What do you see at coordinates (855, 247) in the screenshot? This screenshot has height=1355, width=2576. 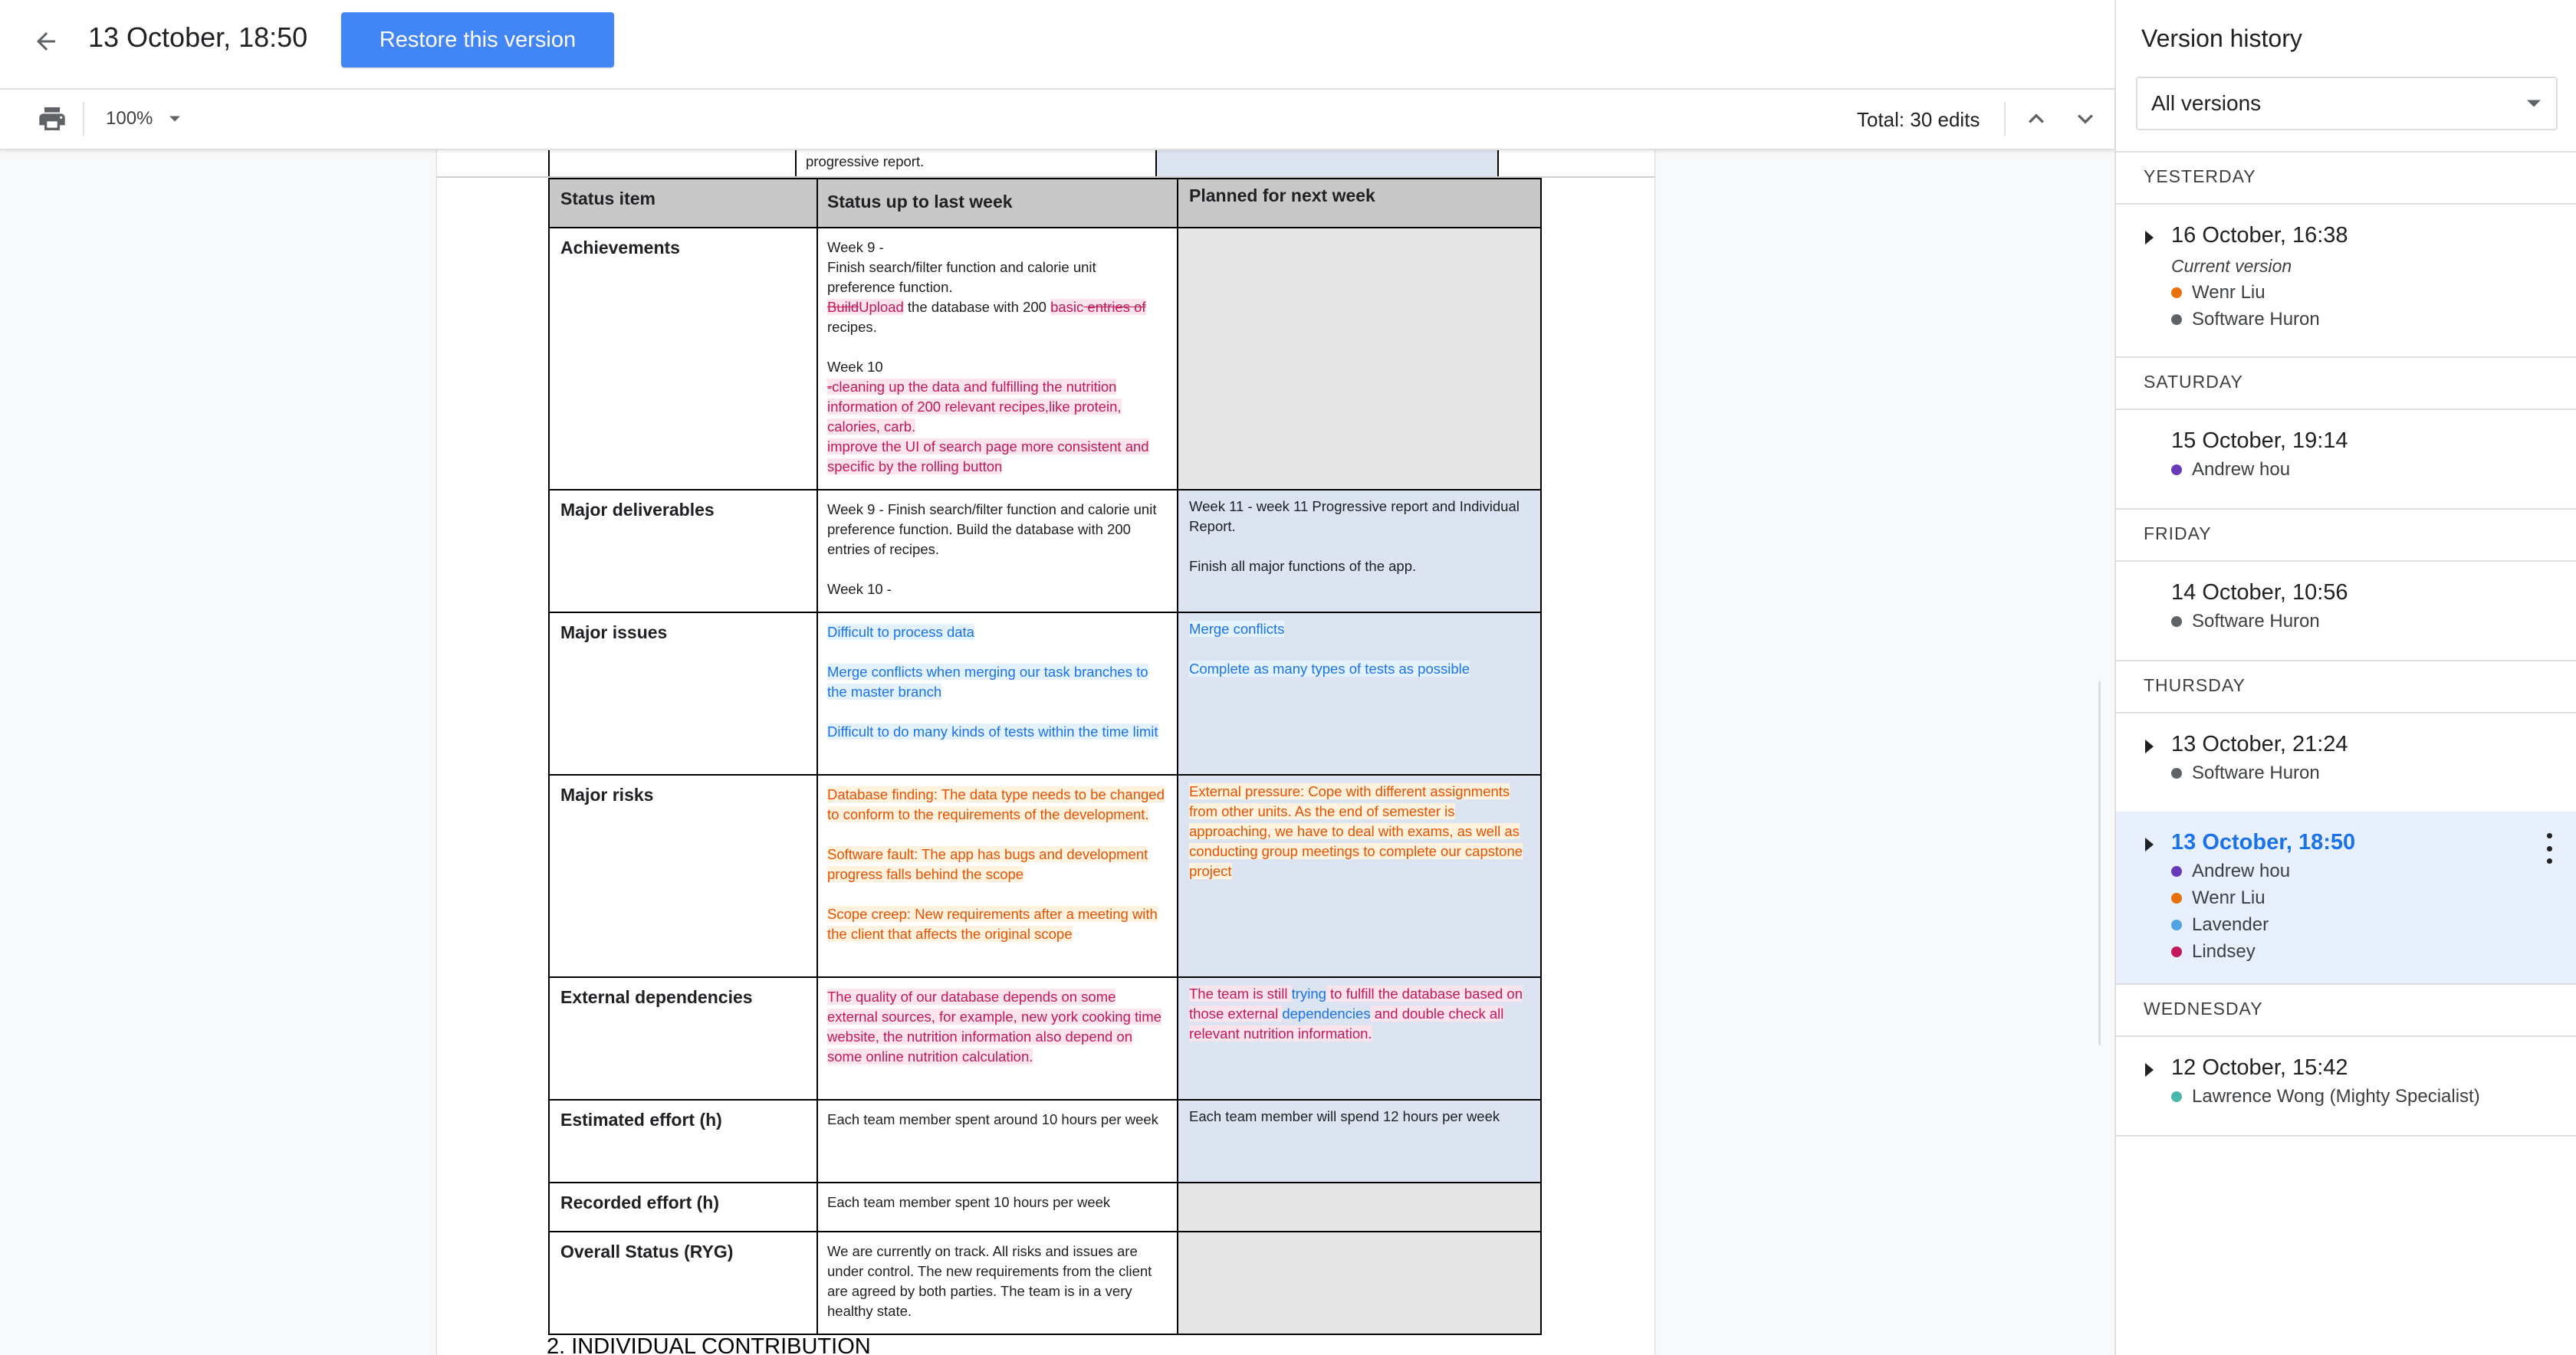 I see `cell-text: Week 9 -` at bounding box center [855, 247].